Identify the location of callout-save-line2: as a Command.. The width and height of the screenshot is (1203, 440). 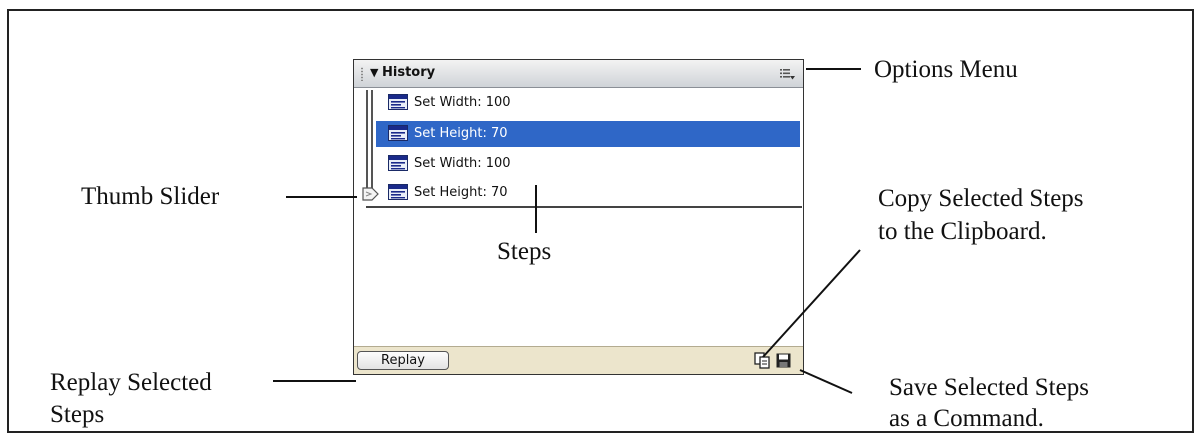
(966, 418).